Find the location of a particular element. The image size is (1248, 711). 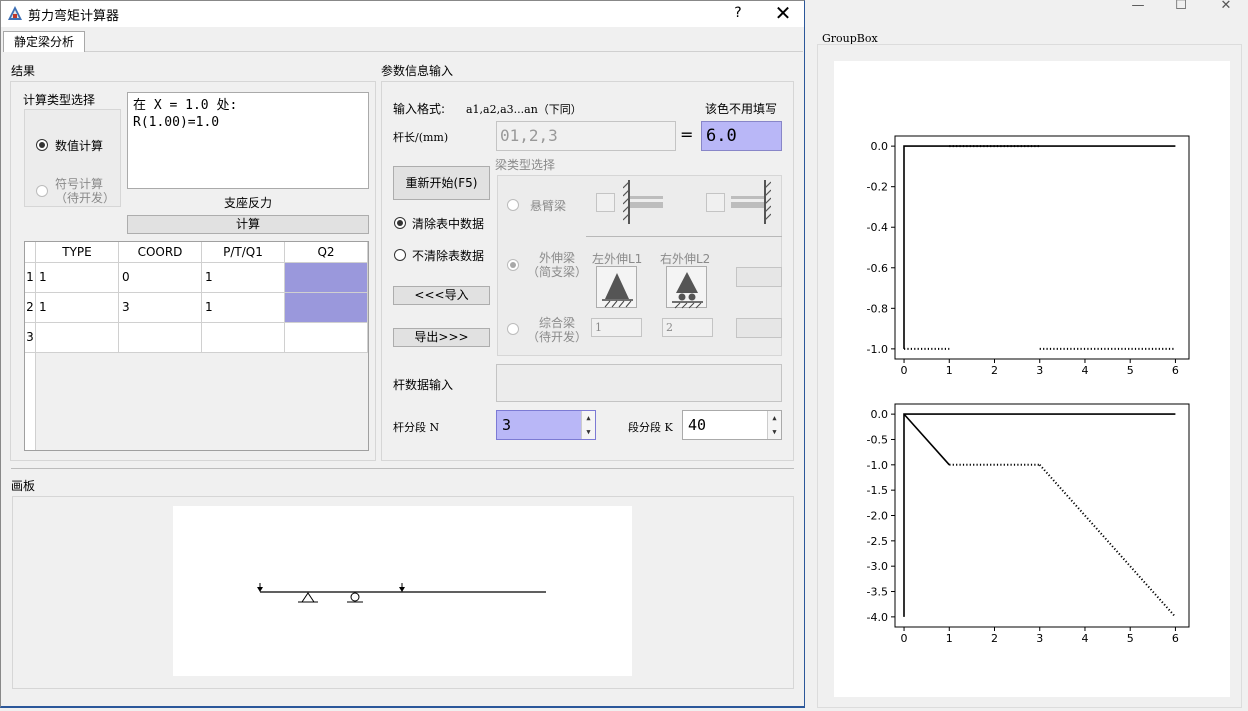

no-fill-legend: 该色不用填写 is located at coordinates (741, 109).